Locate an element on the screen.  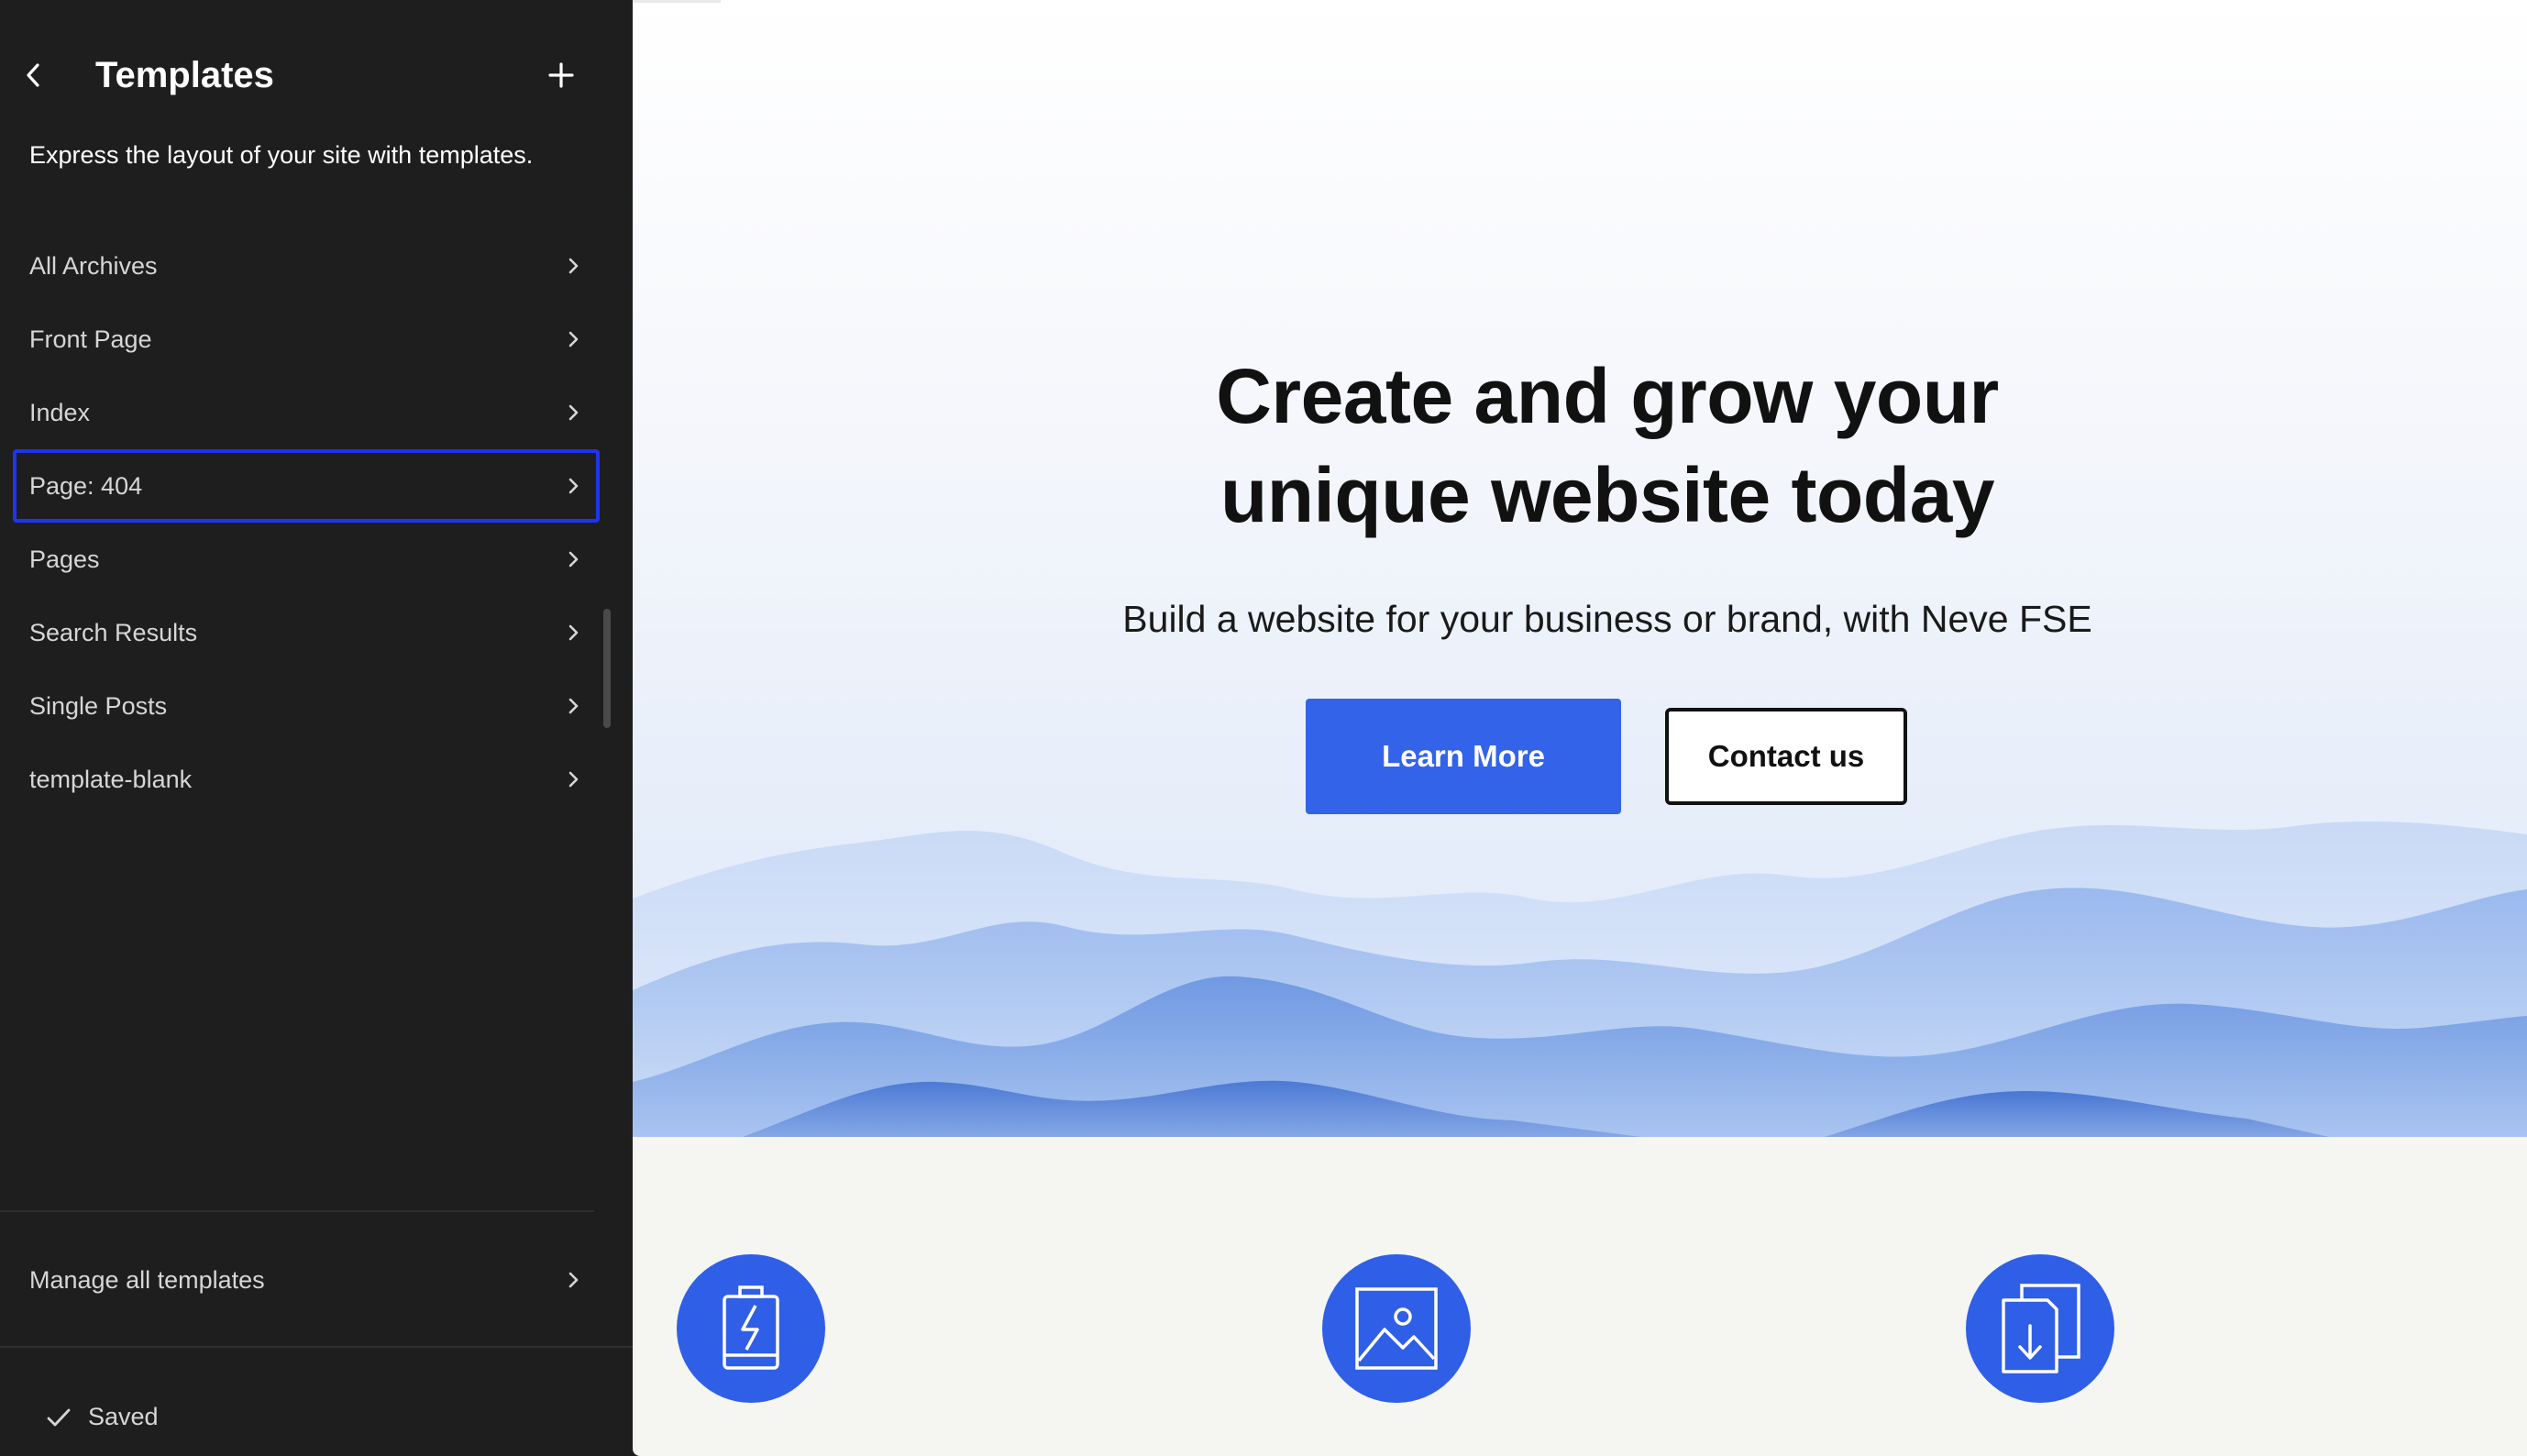
template-item-all-archives: All Archives is located at coordinates (306, 266).